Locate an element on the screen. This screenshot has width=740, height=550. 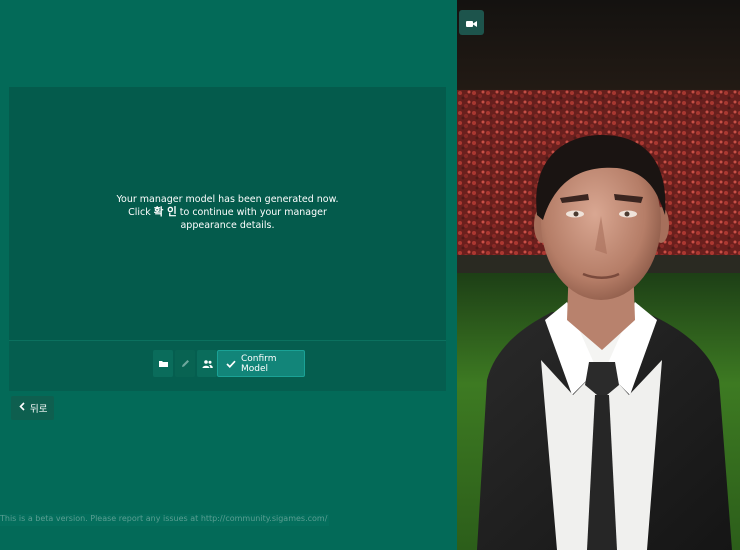
load-model-button is located at coordinates (163, 363).